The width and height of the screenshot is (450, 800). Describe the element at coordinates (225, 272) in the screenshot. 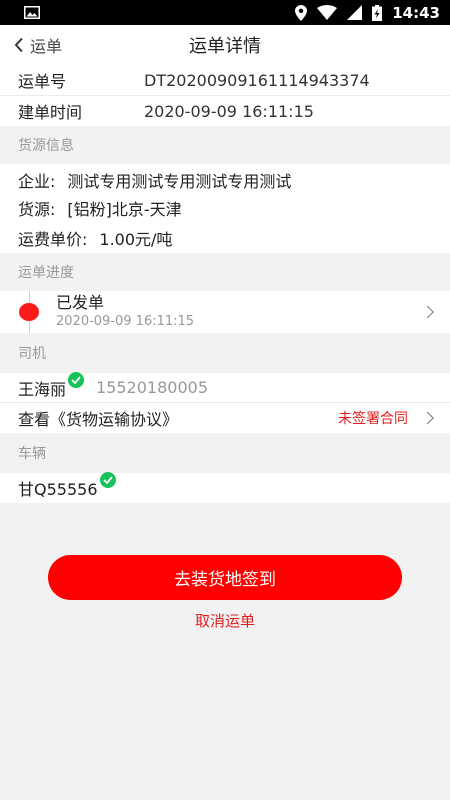

I see `progress-section-title: 运单进度` at that location.